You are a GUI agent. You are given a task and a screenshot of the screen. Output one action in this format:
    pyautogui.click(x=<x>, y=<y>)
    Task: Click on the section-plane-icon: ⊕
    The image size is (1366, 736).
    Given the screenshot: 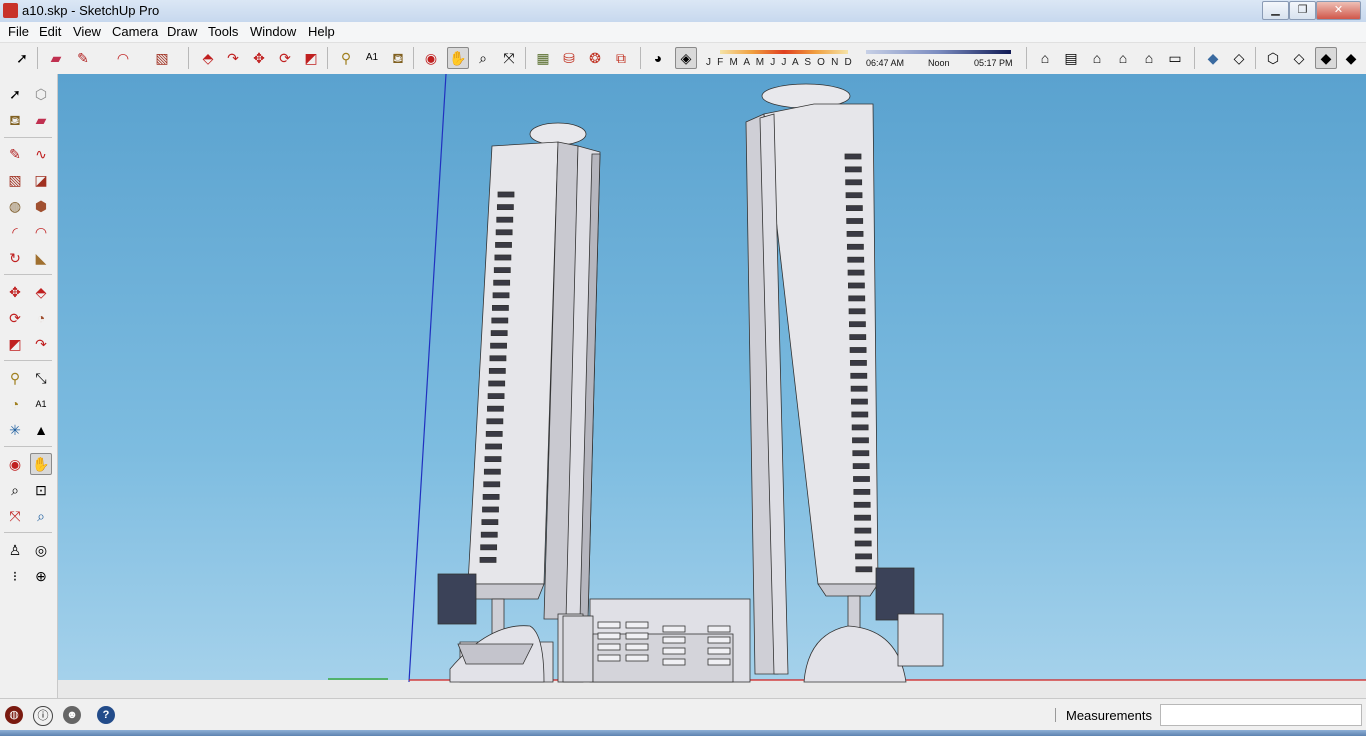 What is the action you would take?
    pyautogui.click(x=41, y=576)
    